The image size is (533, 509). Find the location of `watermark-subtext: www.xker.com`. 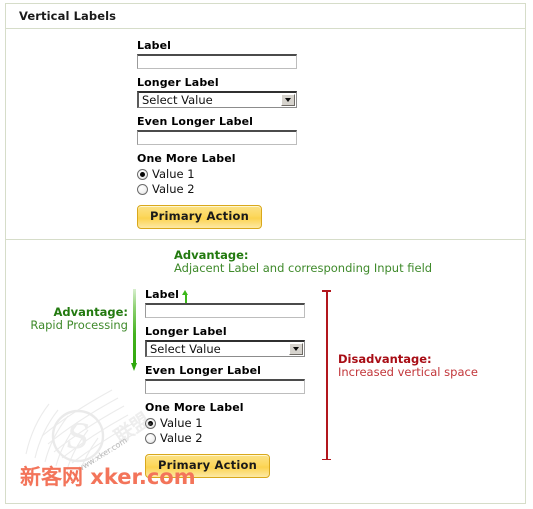

watermark-subtext: www.xker.com is located at coordinates (102, 454).